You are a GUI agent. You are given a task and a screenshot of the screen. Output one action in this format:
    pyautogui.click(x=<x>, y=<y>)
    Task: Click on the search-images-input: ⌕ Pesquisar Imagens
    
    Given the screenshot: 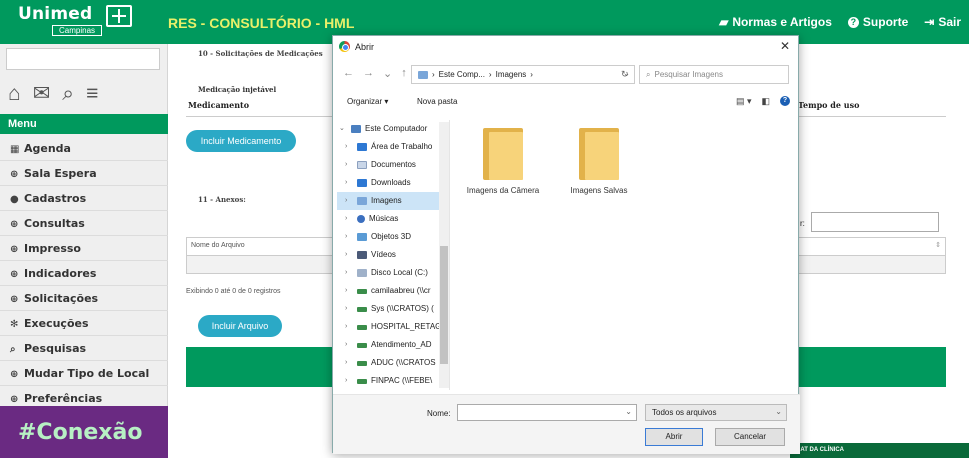 What is the action you would take?
    pyautogui.click(x=714, y=74)
    